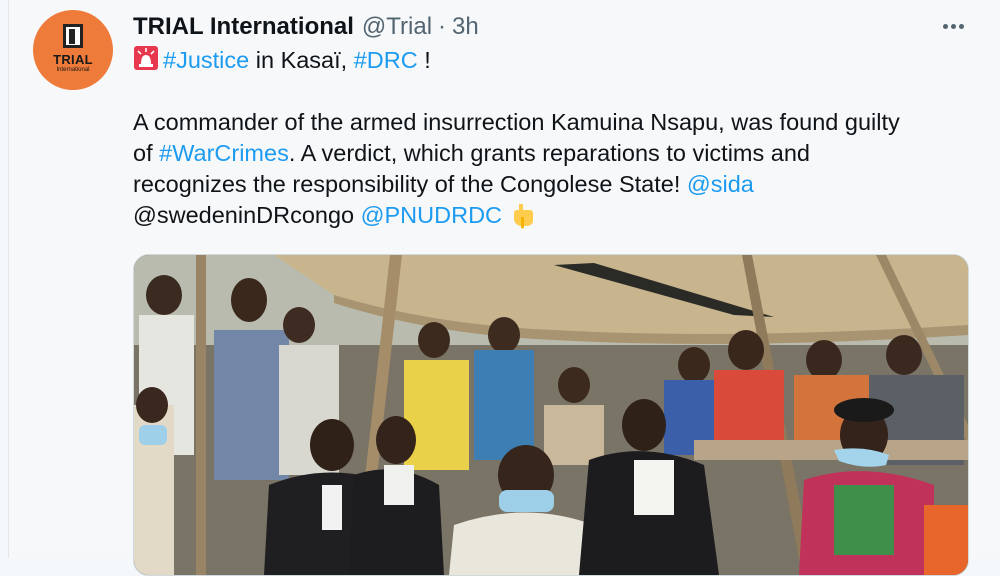 The width and height of the screenshot is (1000, 576). I want to click on text-kasai: in Kasaï,, so click(301, 60).